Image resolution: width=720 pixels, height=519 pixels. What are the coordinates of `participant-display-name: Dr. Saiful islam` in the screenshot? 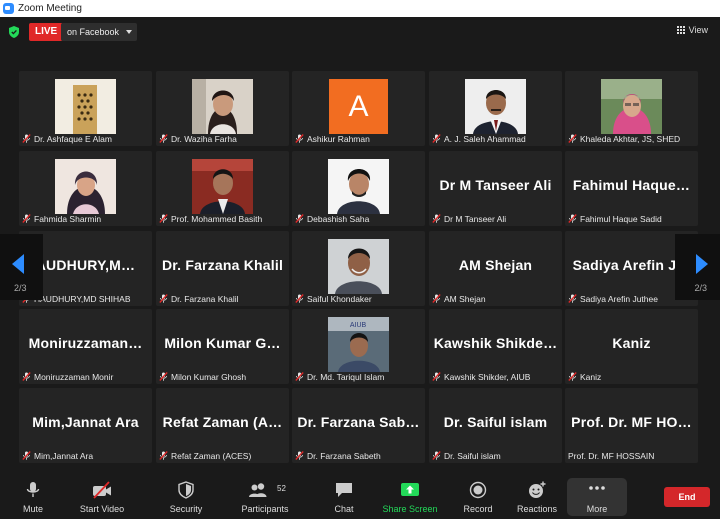 It's located at (495, 422).